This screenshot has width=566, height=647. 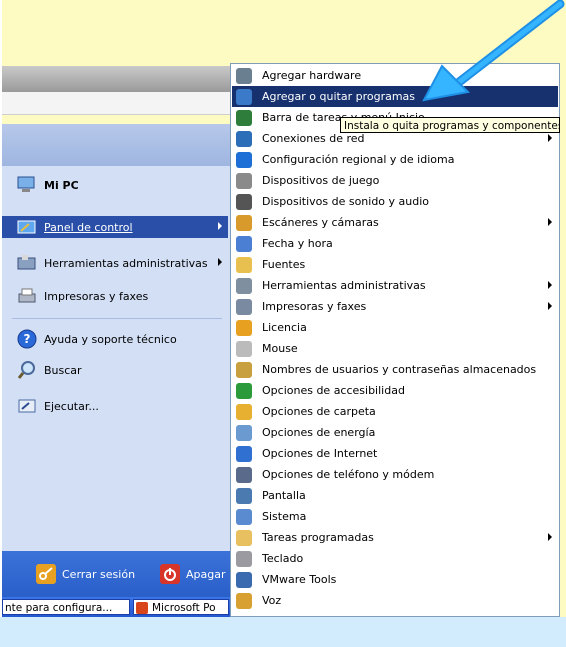 What do you see at coordinates (88, 227) in the screenshot?
I see `start-item-label: Panel de control` at bounding box center [88, 227].